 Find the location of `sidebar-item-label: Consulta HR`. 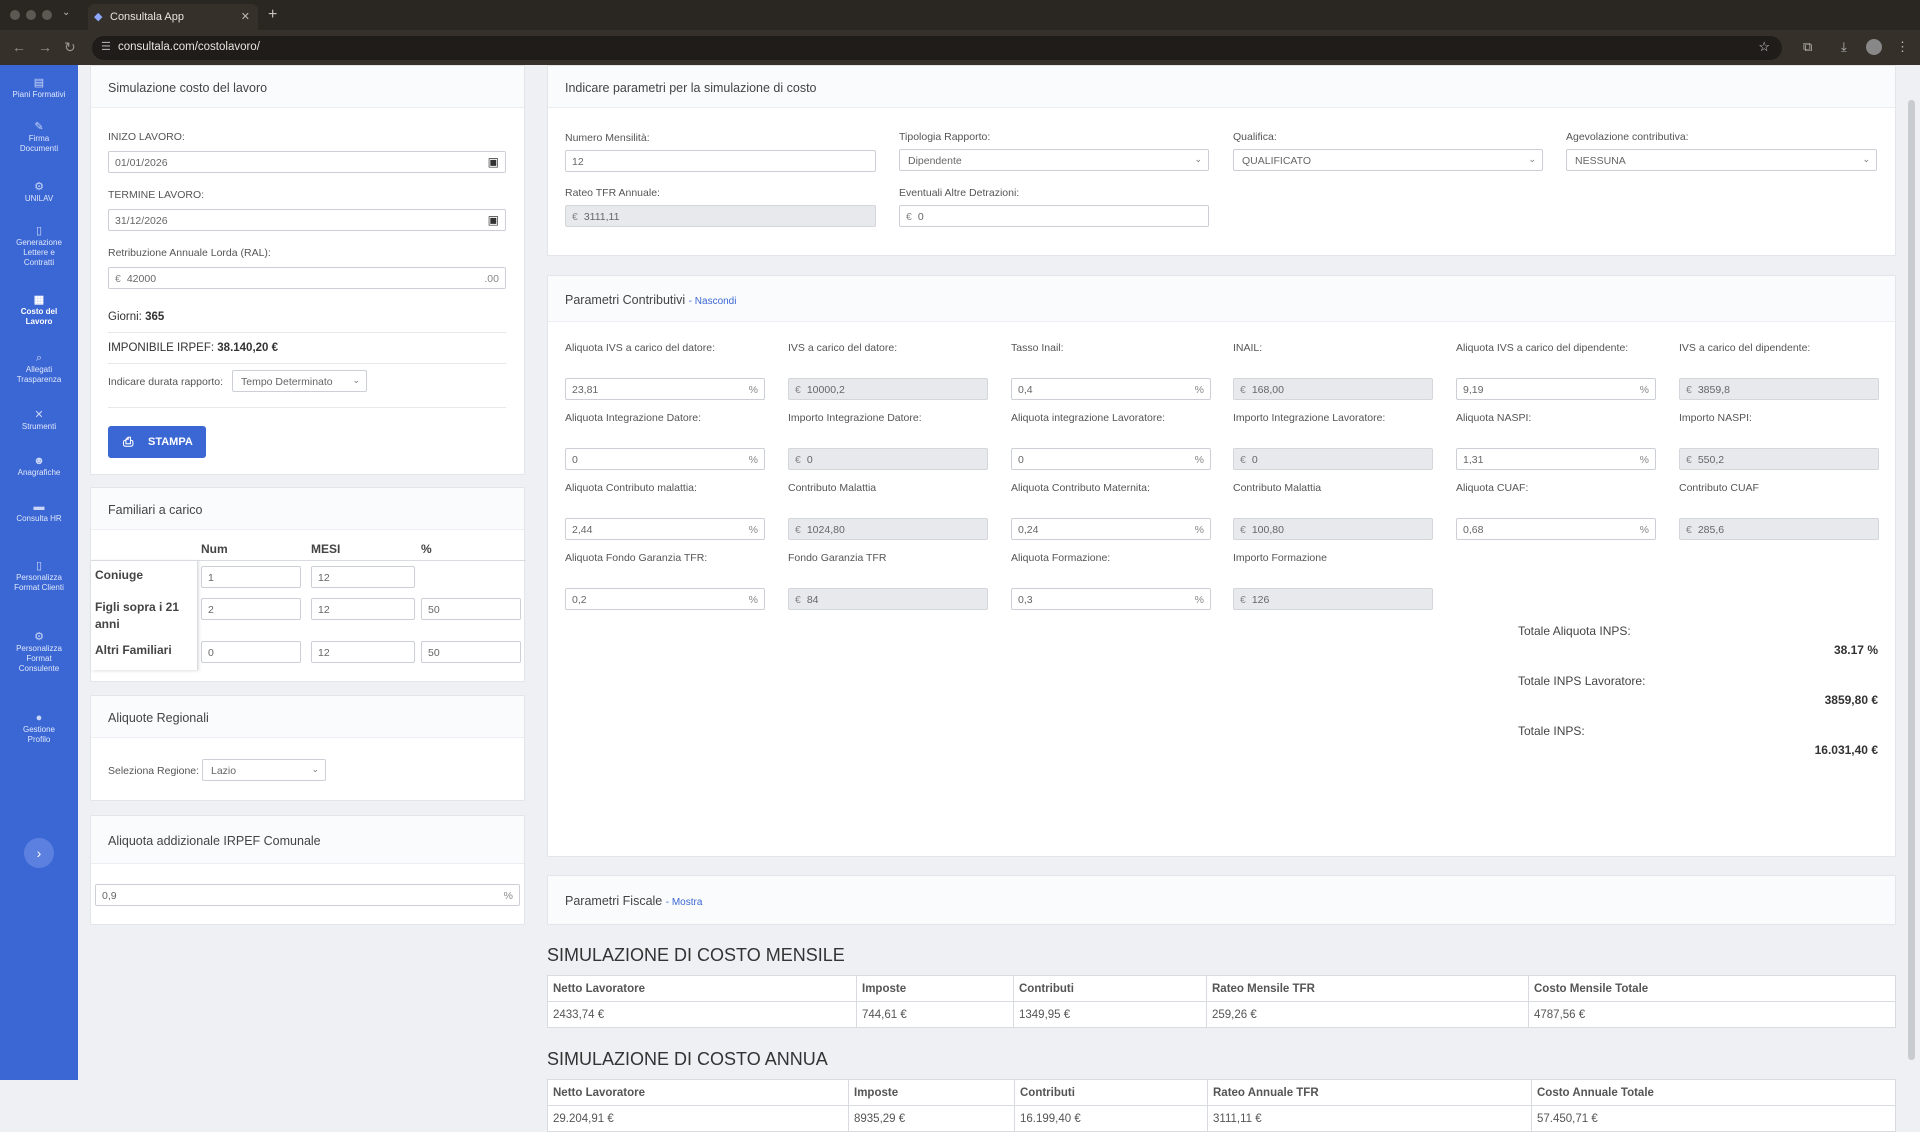

sidebar-item-label: Consulta HR is located at coordinates (39, 518).